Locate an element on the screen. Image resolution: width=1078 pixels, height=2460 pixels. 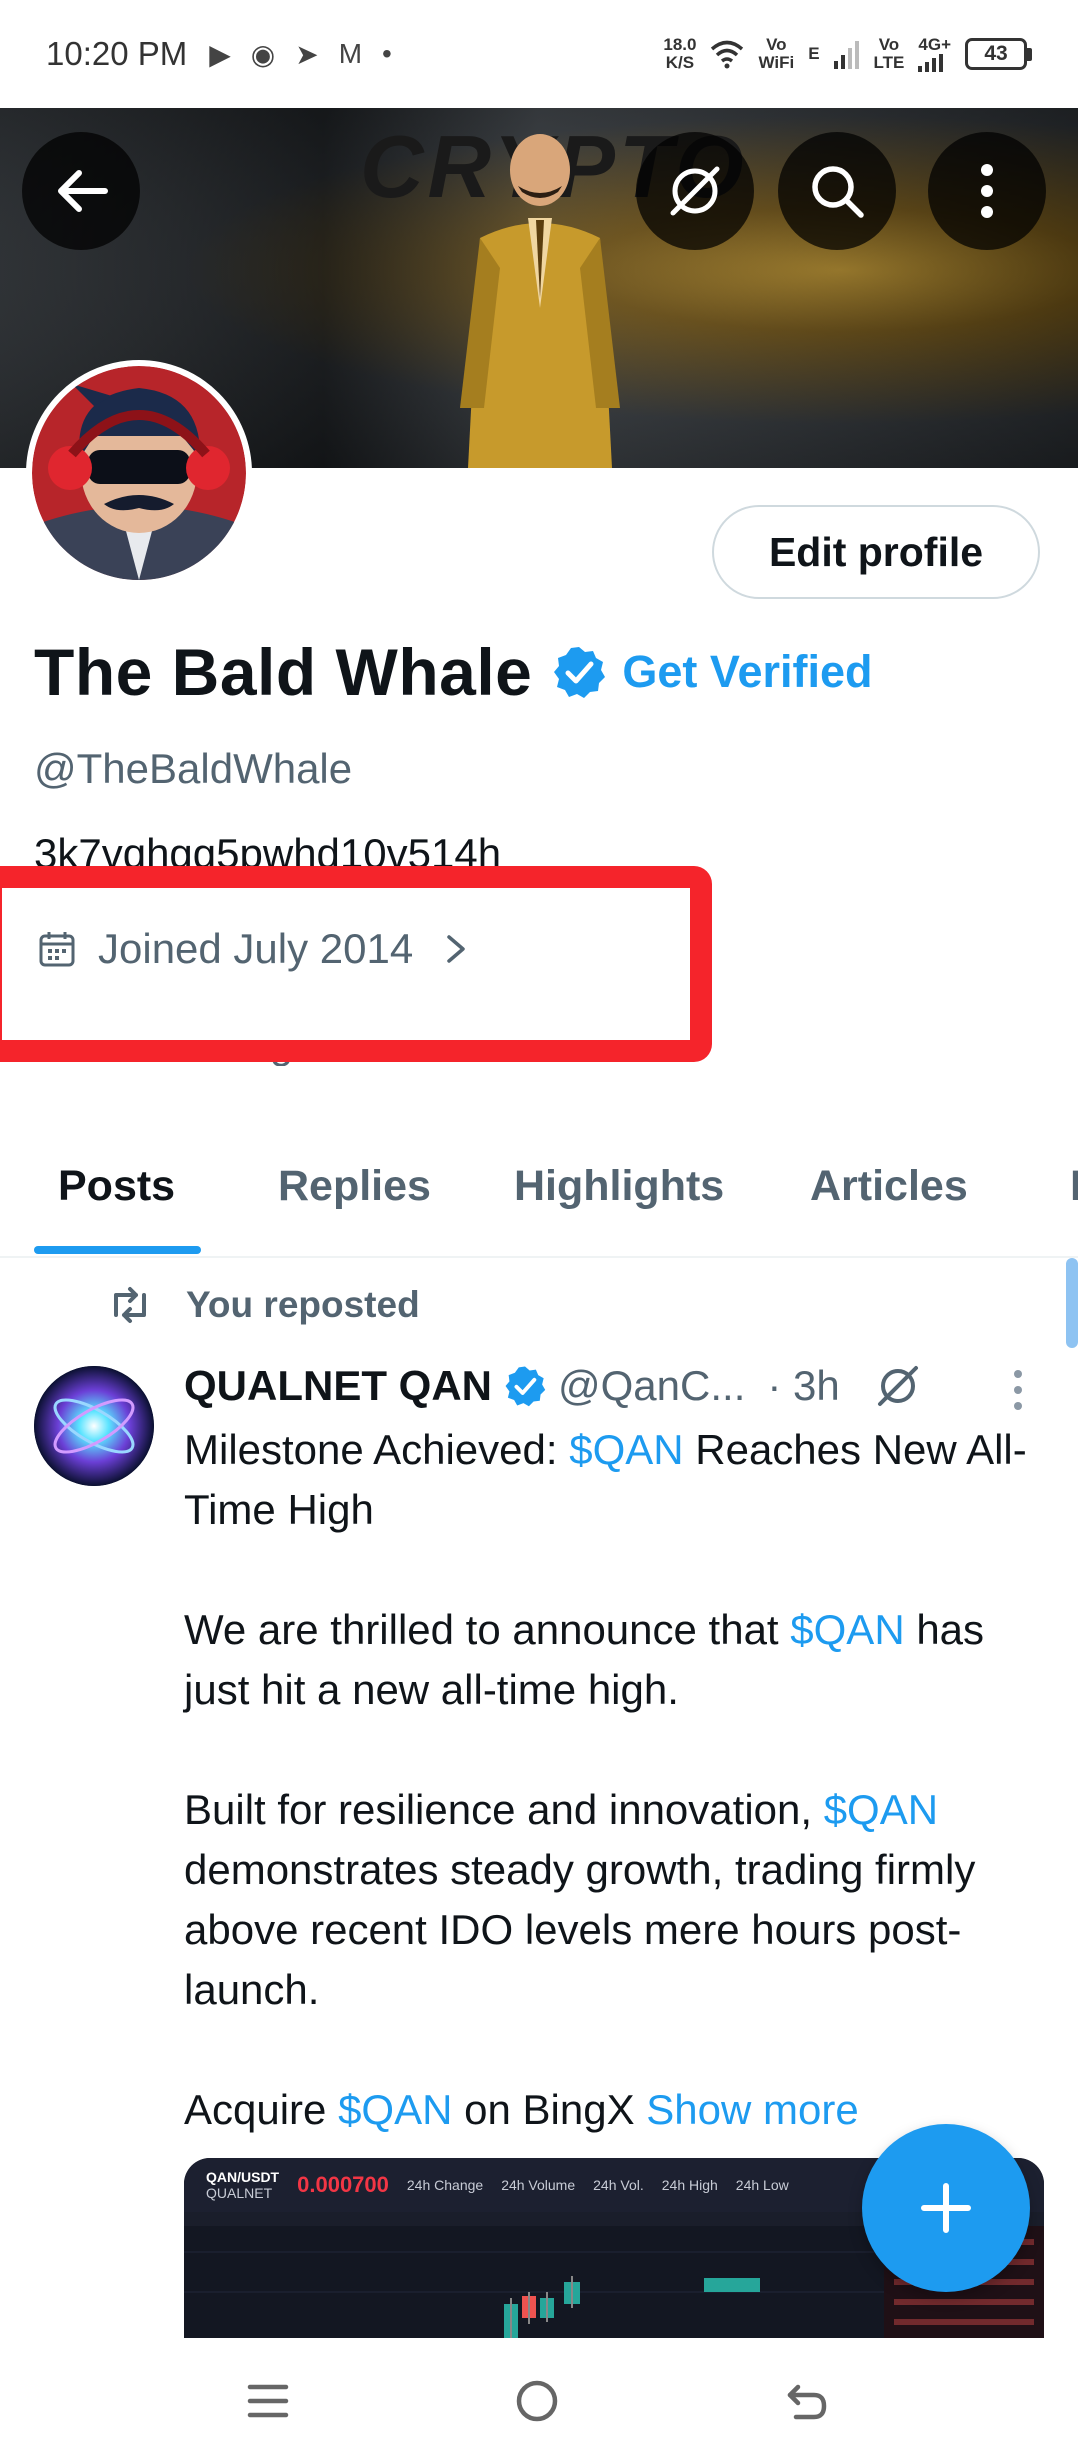
edit-profile-button: Edit profile is located at coordinates (876, 552).